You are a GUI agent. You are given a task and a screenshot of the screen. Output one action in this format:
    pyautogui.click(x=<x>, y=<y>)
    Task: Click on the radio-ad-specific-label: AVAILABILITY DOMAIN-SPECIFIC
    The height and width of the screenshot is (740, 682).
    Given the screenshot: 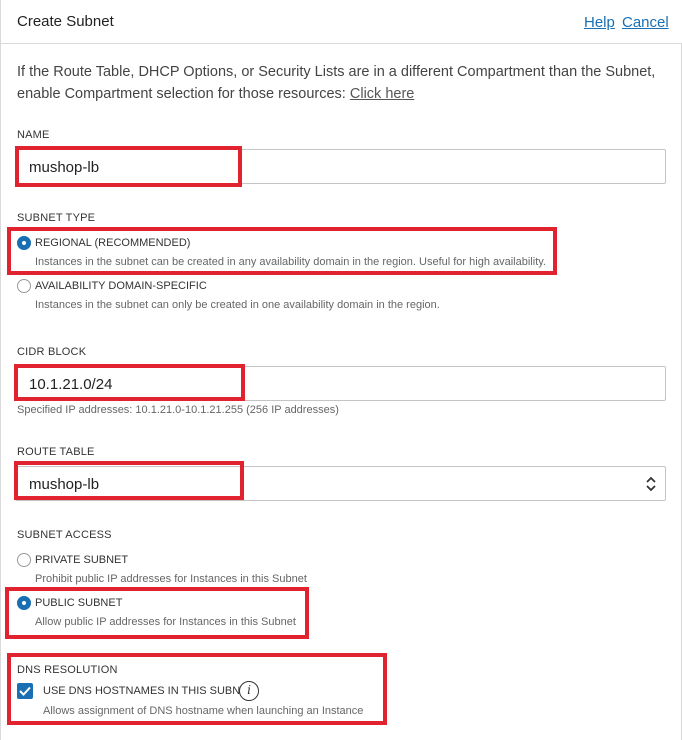 What is the action you would take?
    pyautogui.click(x=121, y=286)
    